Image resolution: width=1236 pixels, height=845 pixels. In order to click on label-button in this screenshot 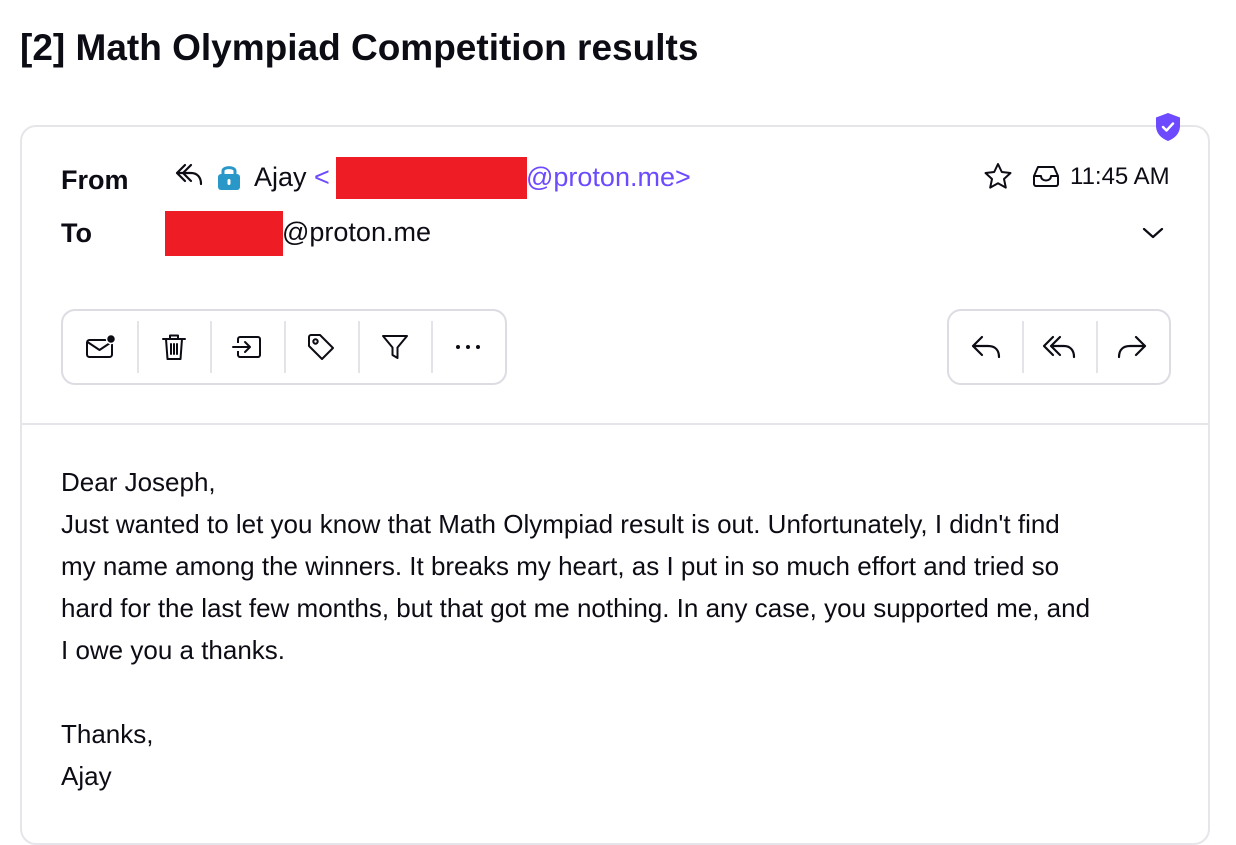, I will do `click(321, 347)`.